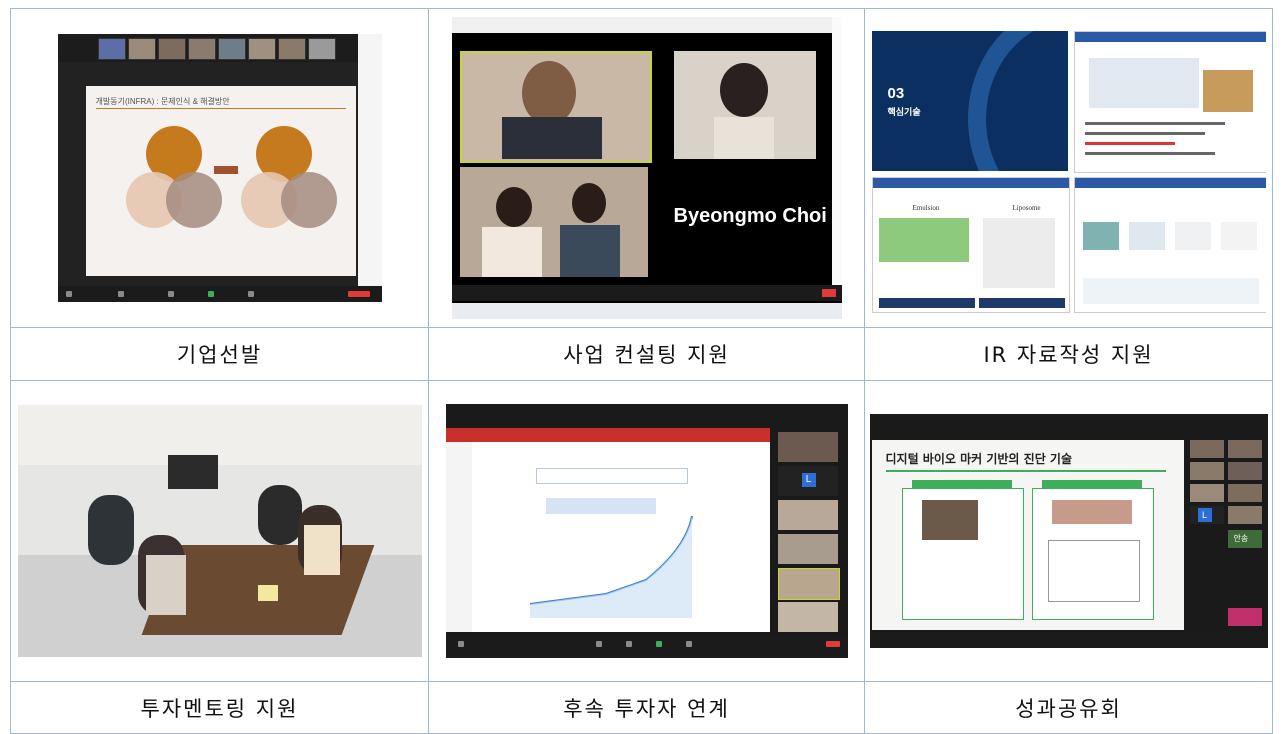 This screenshot has width=1283, height=734. I want to click on presentation-slide: 개발동기(INFRA) : 문제인식 & 해결방안, so click(220, 181).